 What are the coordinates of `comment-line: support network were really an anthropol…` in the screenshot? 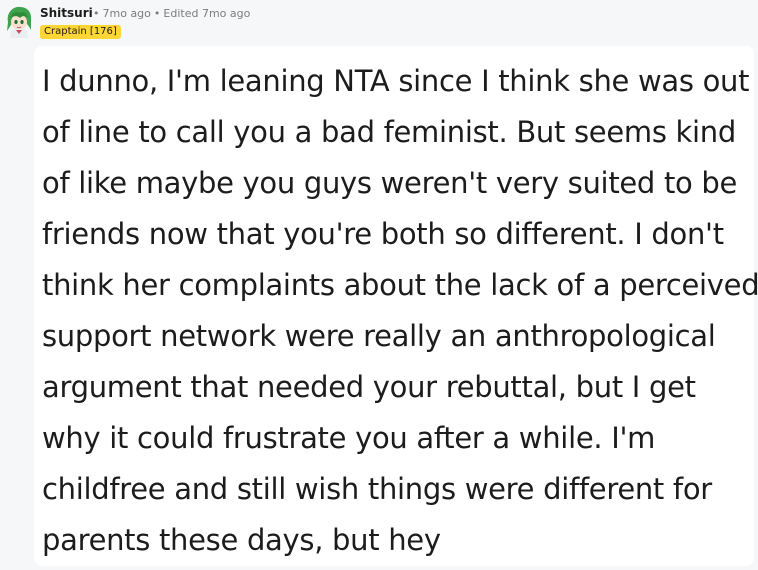 It's located at (379, 336).